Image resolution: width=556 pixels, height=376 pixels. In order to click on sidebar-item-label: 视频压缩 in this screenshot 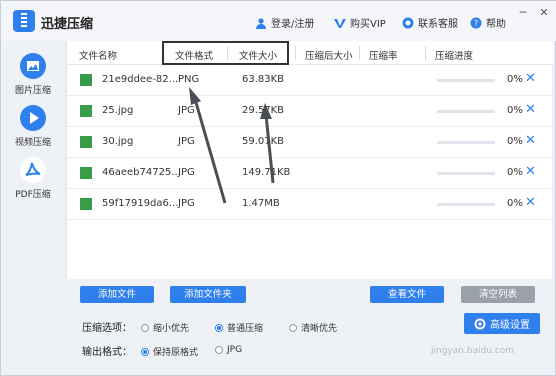, I will do `click(32, 143)`.